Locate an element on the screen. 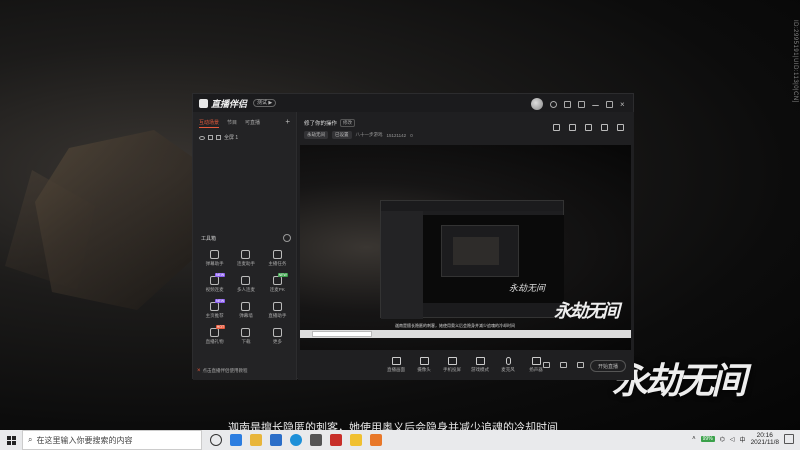 The width and height of the screenshot is (800, 450). danmaku-icon is located at coordinates (215, 254).